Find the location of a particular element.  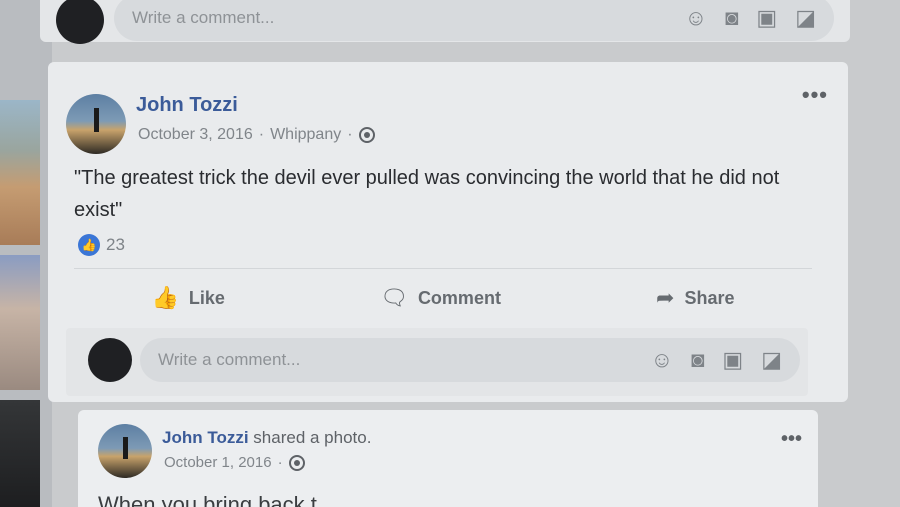

post-author-name: John Tozzi is located at coordinates (187, 105).